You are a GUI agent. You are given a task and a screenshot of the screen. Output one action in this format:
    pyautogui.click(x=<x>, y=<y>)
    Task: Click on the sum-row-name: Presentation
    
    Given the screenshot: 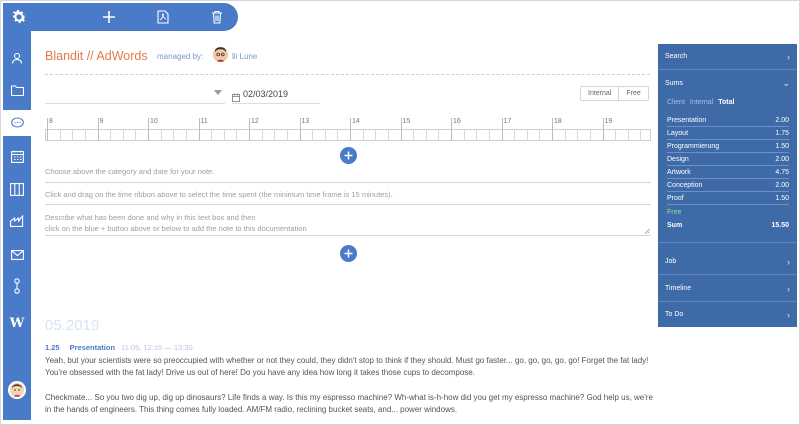 What is the action you would take?
    pyautogui.click(x=687, y=120)
    